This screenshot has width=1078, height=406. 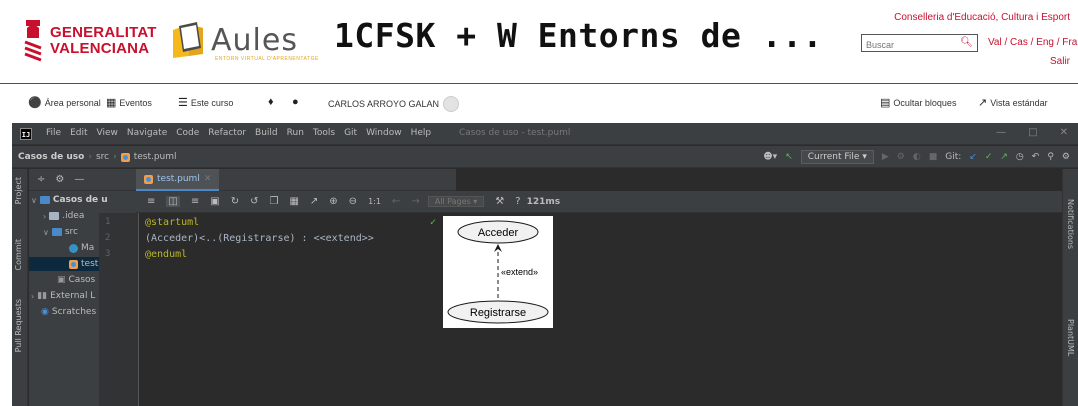 What do you see at coordinates (273, 201) in the screenshot?
I see `copy-icon: ❐` at bounding box center [273, 201].